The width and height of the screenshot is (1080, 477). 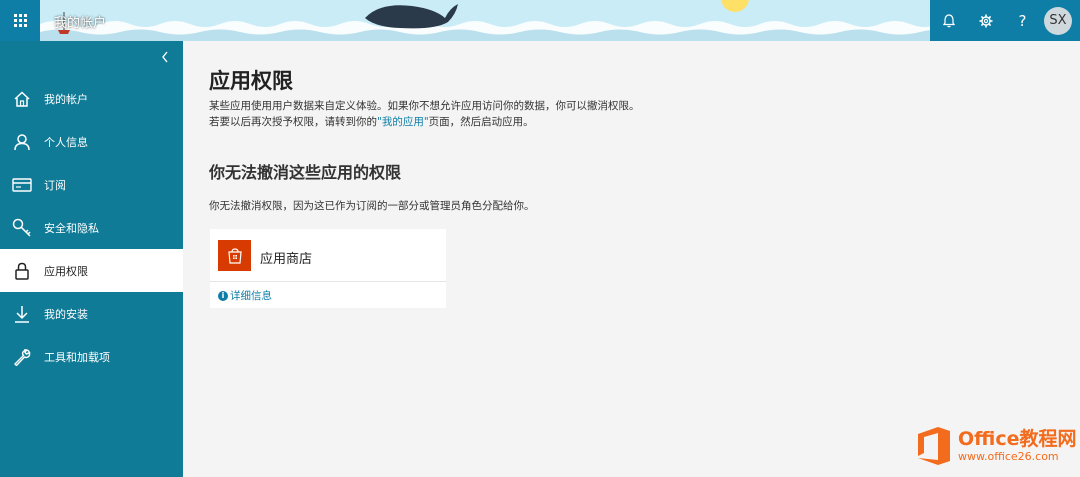 I want to click on watermark-title: Office教程网, so click(x=1017, y=439).